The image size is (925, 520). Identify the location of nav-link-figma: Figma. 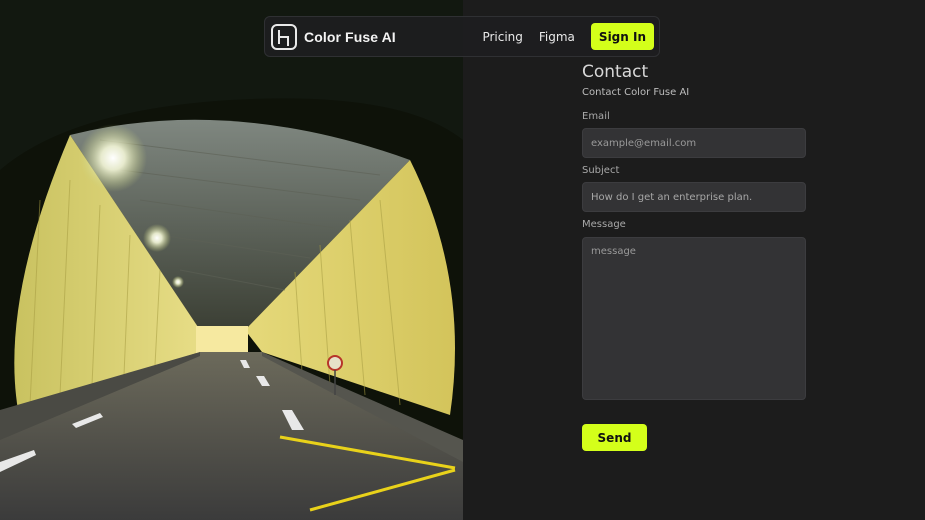
(557, 37).